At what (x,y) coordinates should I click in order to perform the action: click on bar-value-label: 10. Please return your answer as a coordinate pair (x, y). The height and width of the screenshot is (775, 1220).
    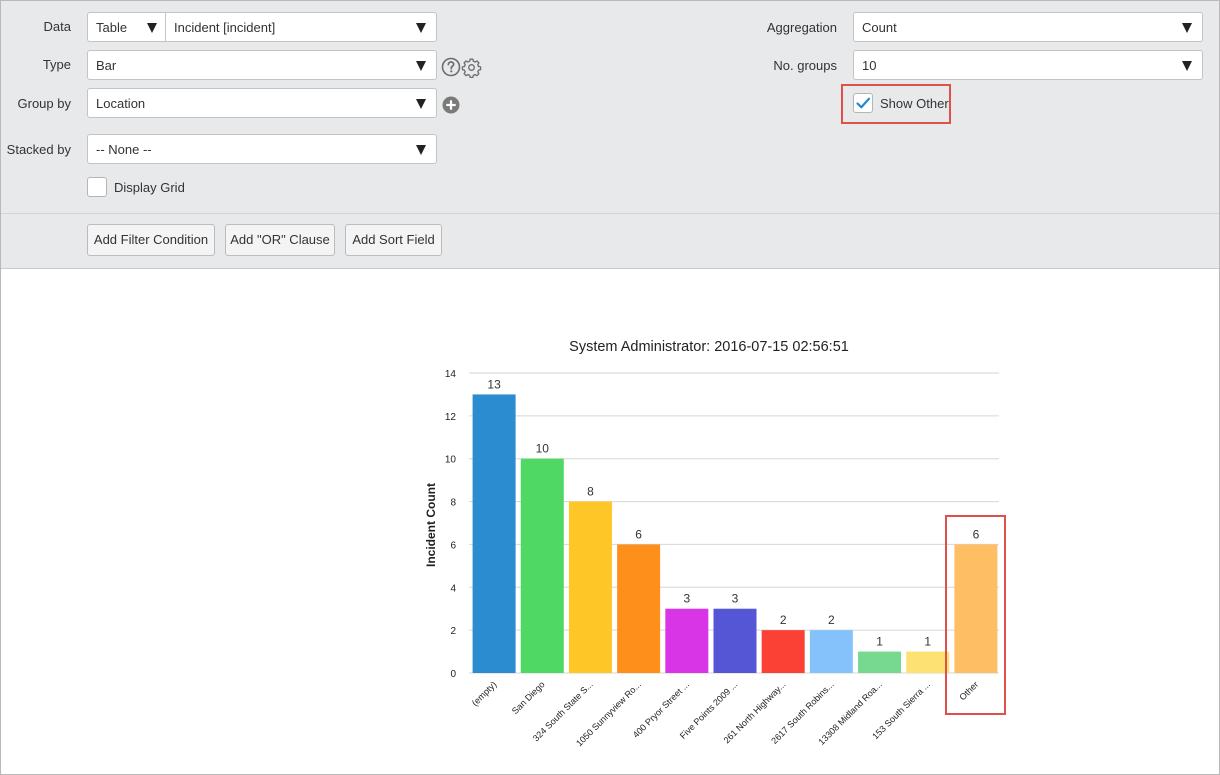
    Looking at the image, I should click on (543, 449).